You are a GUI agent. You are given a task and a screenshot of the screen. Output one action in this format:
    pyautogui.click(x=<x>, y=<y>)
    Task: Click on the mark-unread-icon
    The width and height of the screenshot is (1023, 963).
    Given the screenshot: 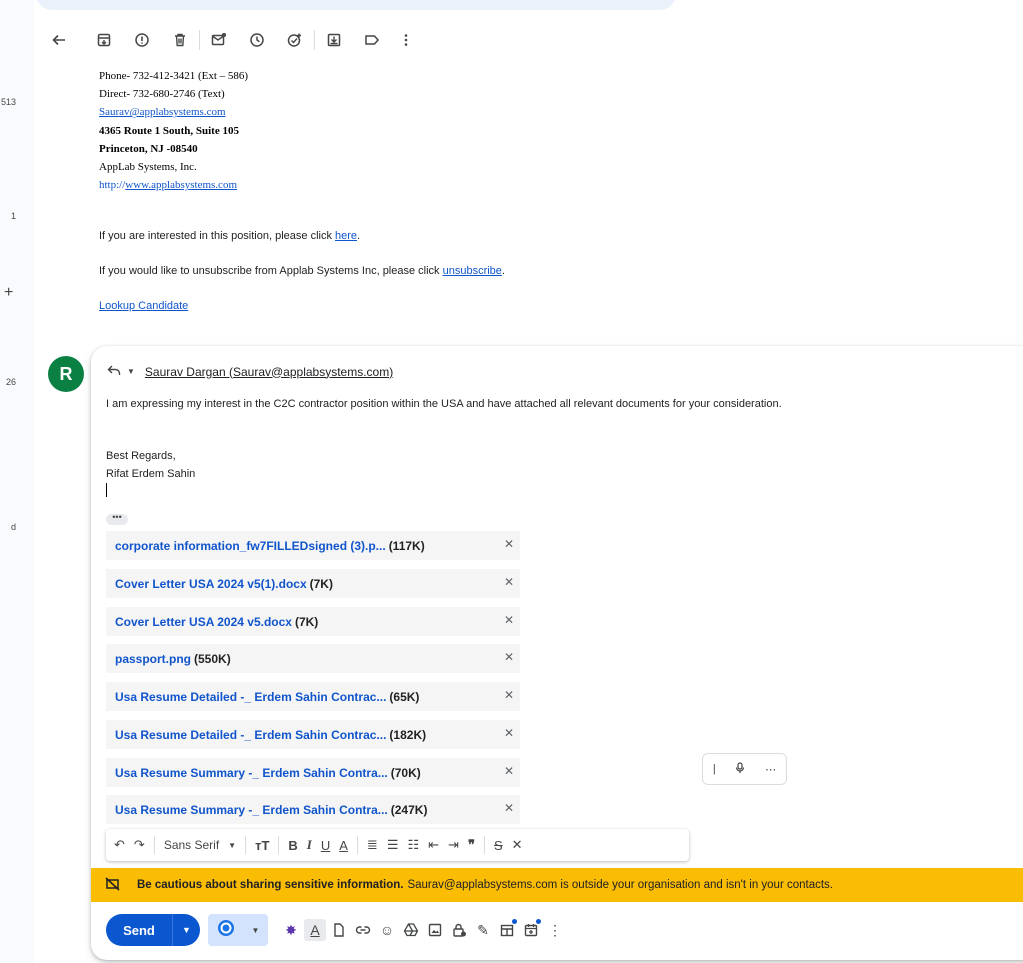 What is the action you would take?
    pyautogui.click(x=219, y=40)
    